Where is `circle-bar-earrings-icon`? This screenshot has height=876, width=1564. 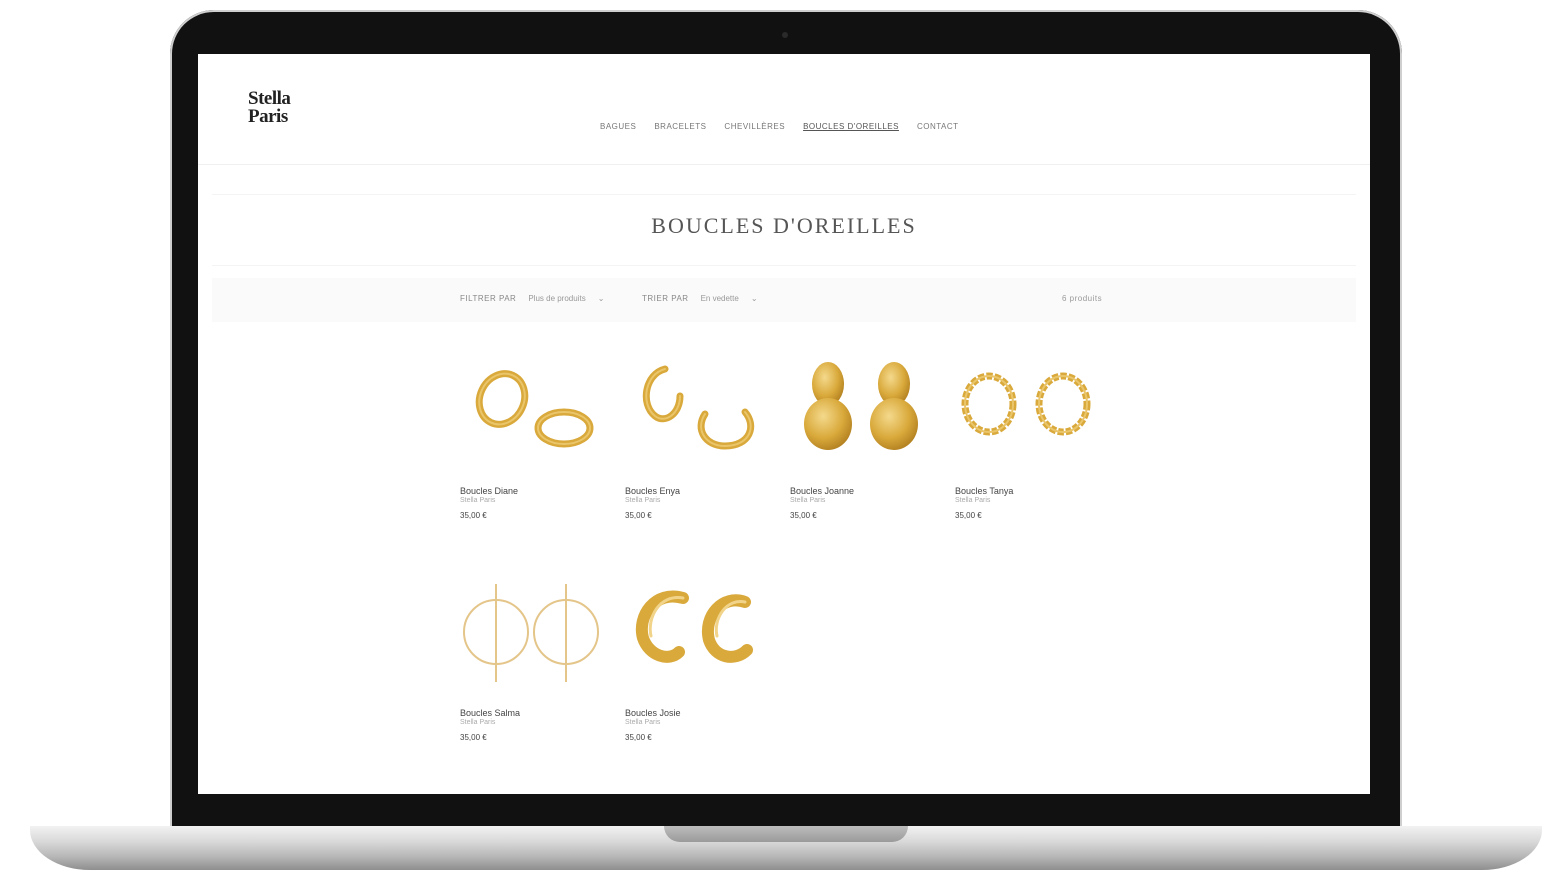
circle-bar-earrings-icon is located at coordinates (531, 633).